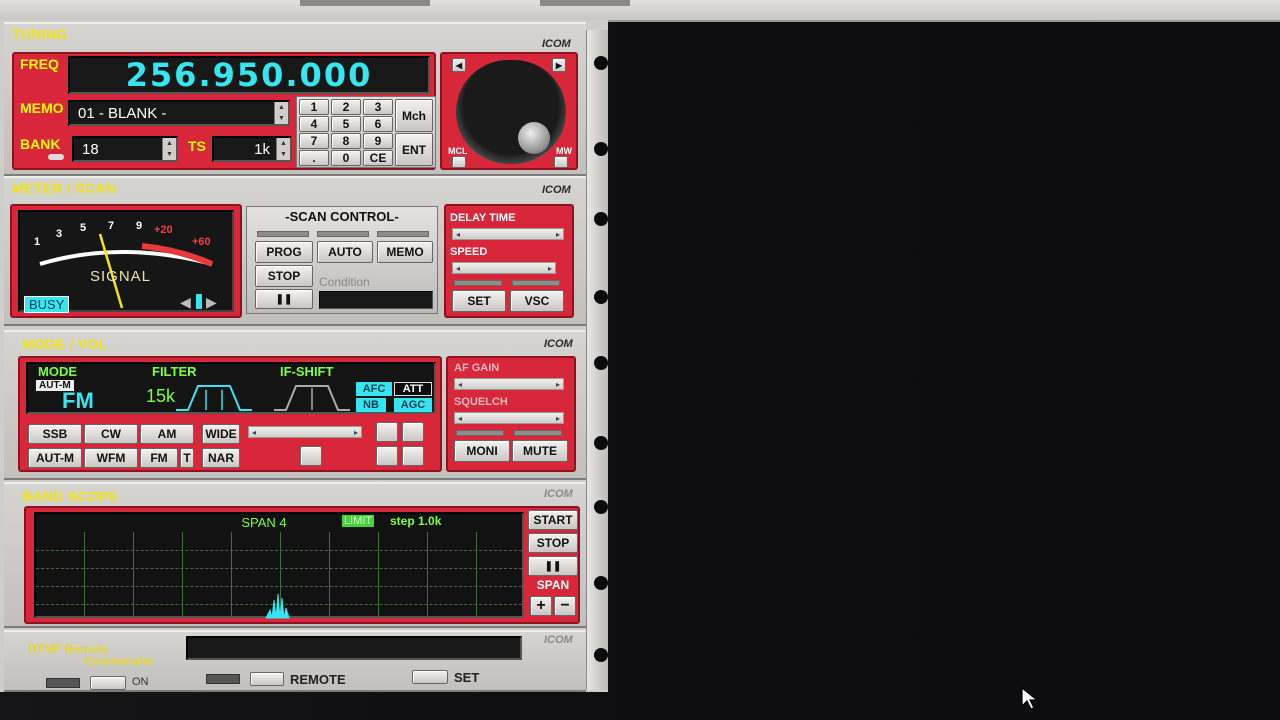 This screenshot has width=1280, height=720. What do you see at coordinates (284, 276) in the screenshot?
I see `stop-scan-button: STOP` at bounding box center [284, 276].